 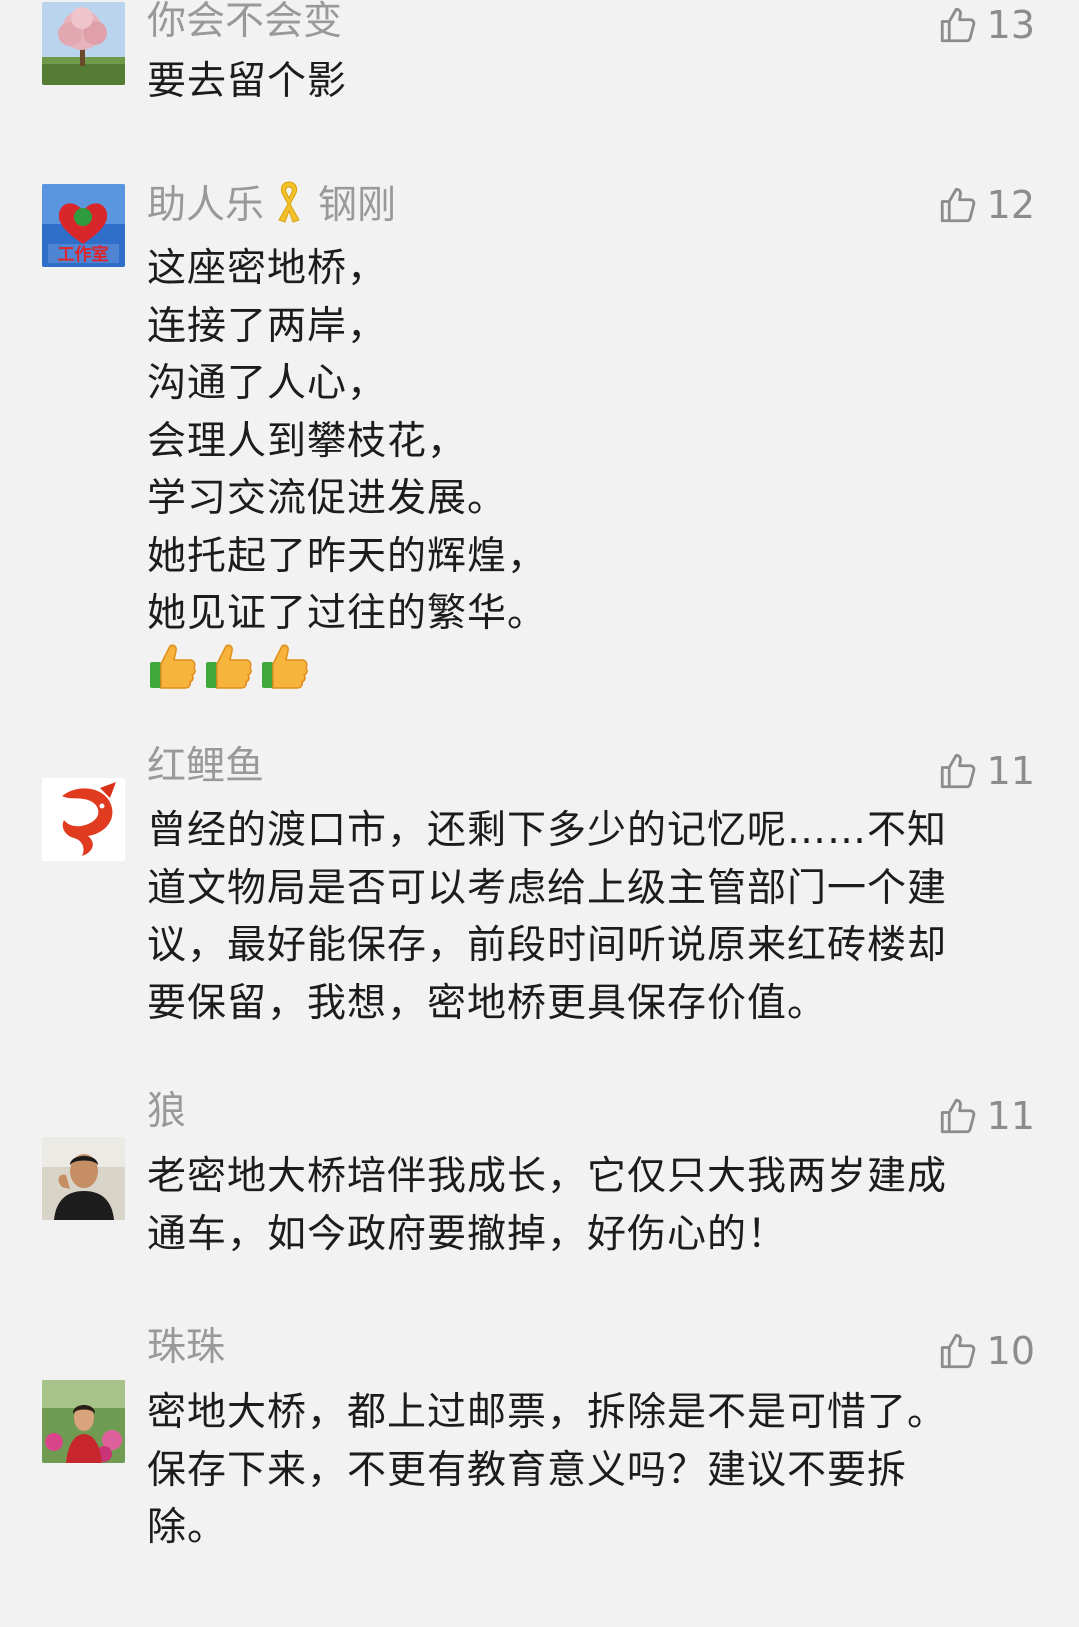 I want to click on comment-line: 沟通了人心，, so click(x=267, y=383).